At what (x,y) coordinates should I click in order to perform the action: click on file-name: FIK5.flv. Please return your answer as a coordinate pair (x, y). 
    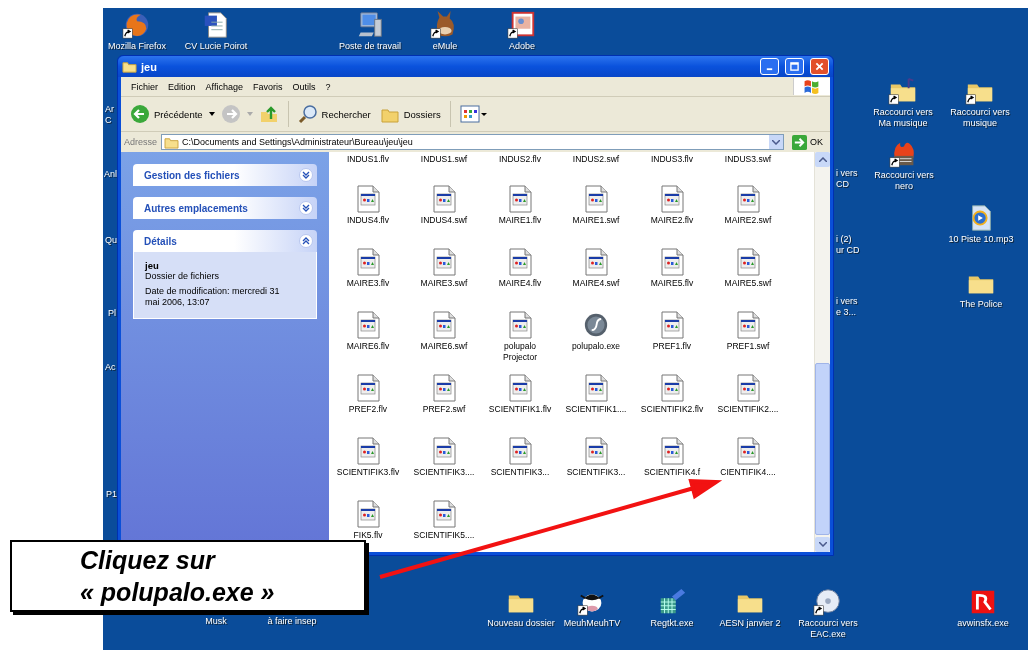
    Looking at the image, I should click on (368, 535).